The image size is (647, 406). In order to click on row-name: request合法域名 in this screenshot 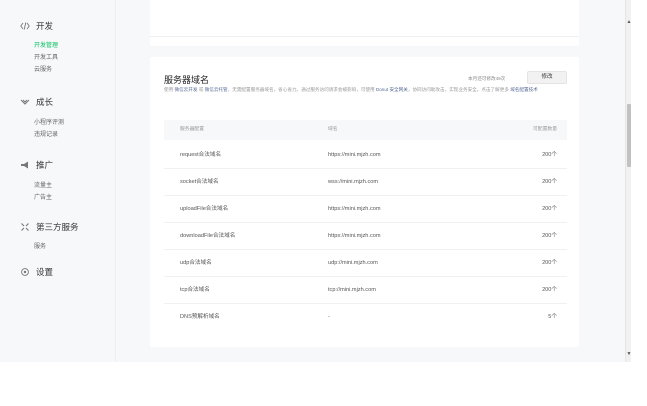, I will do `click(201, 155)`.